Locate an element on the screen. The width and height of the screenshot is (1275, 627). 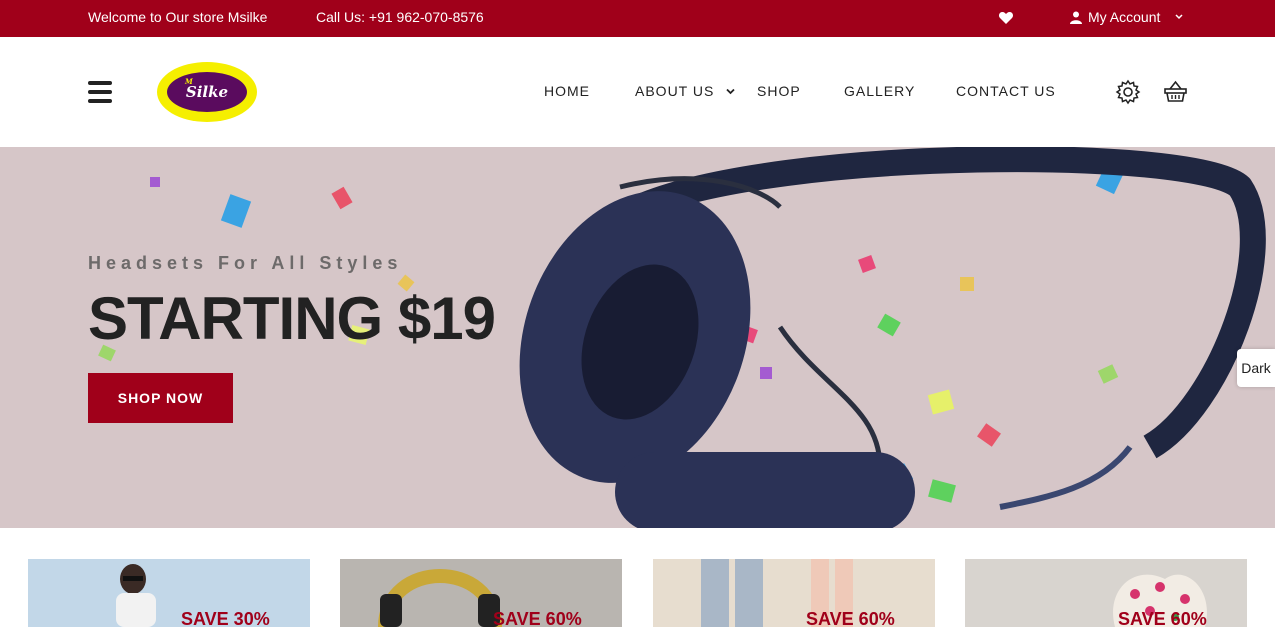
hero-title: STARTING $19 is located at coordinates (292, 318).